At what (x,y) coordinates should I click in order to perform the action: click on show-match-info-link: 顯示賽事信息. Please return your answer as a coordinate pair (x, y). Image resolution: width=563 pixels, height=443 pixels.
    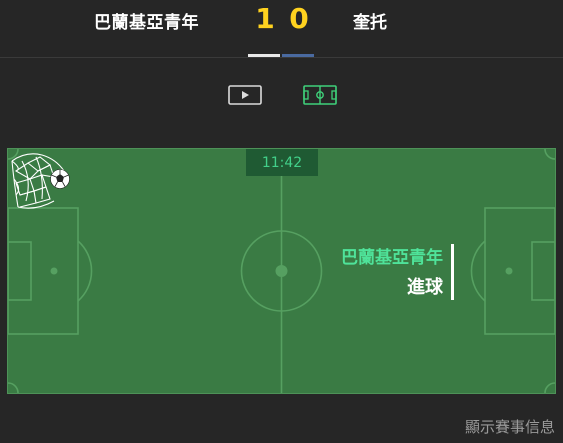
    Looking at the image, I should click on (510, 426).